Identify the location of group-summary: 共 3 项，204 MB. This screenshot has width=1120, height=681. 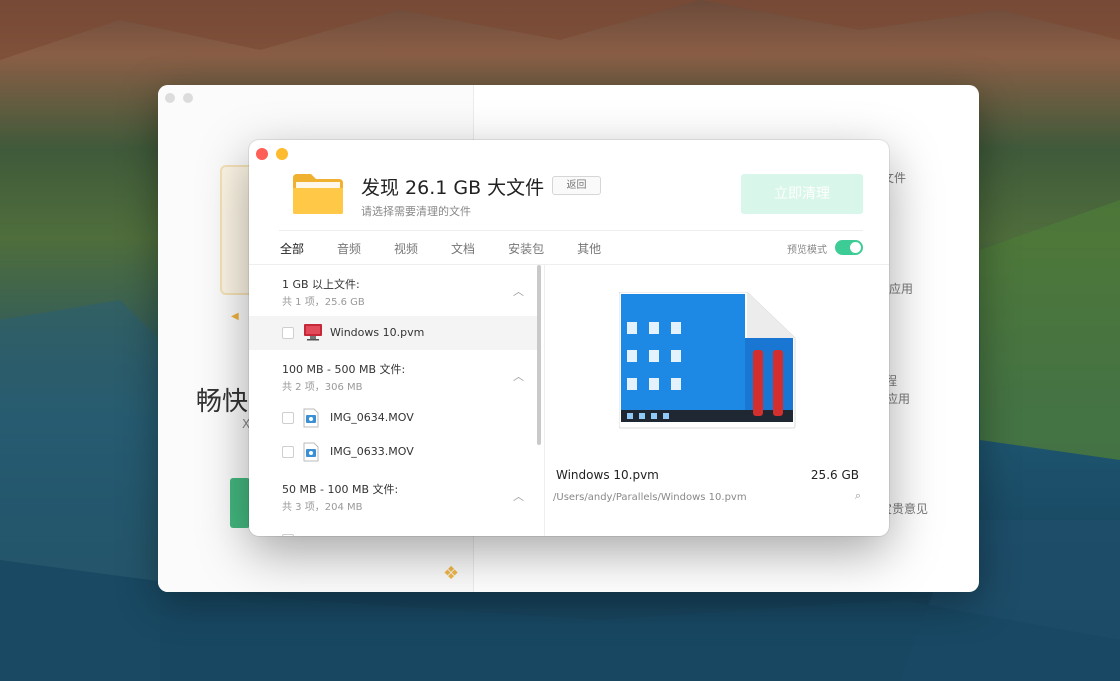
(322, 507).